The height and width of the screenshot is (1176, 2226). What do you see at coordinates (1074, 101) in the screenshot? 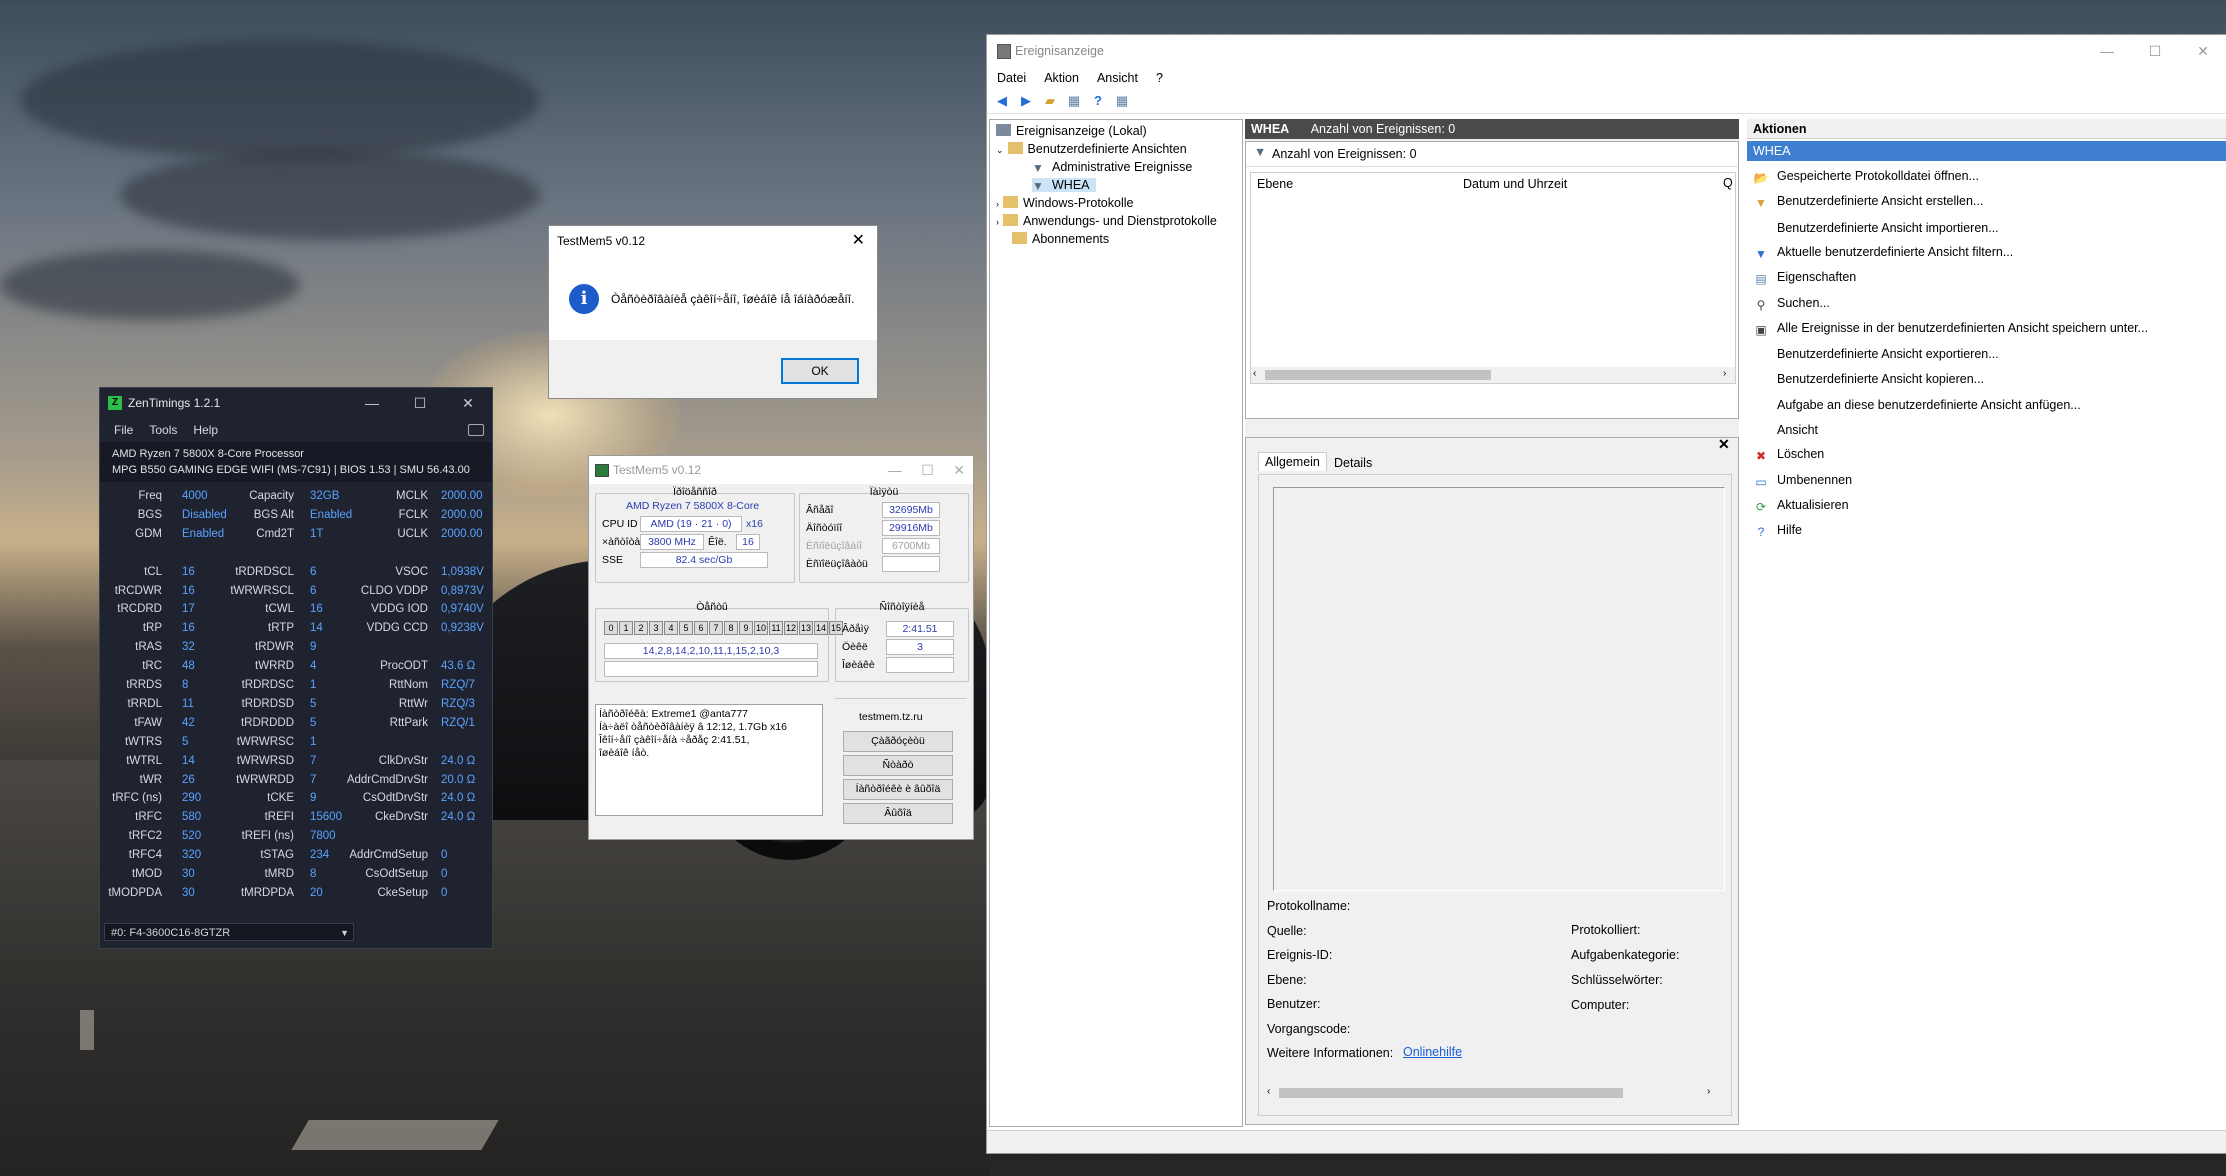
I see `show-hide-tree-icon: ▦` at bounding box center [1074, 101].